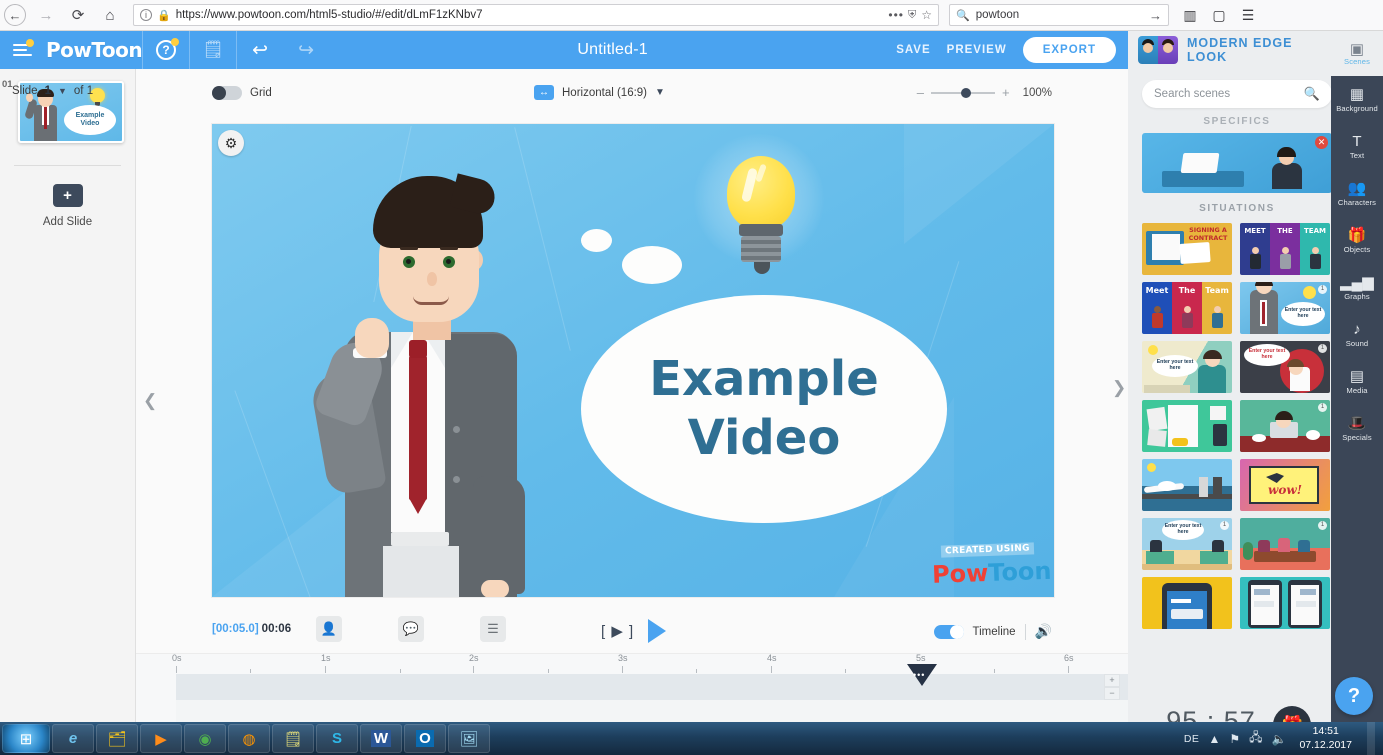  Describe the element at coordinates (231, 143) in the screenshot. I see `gear-icon: ⚙` at that location.